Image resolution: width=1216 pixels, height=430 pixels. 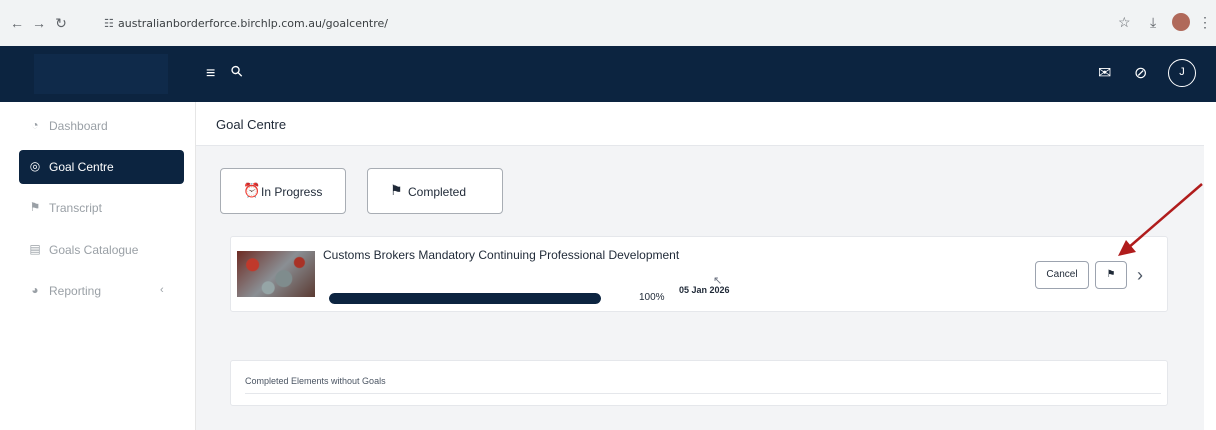 I want to click on sidebar-item-label: Goals Catalogue, so click(x=94, y=250).